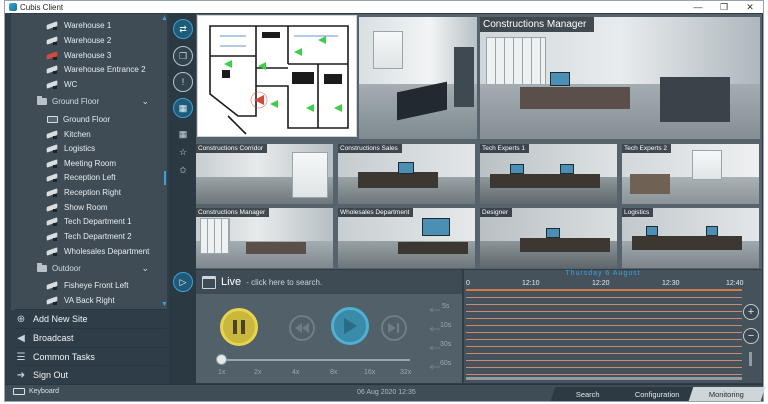 This screenshot has width=768, height=404. What do you see at coordinates (21, 375) in the screenshot?
I see `sign-out-icon: ➜` at bounding box center [21, 375].